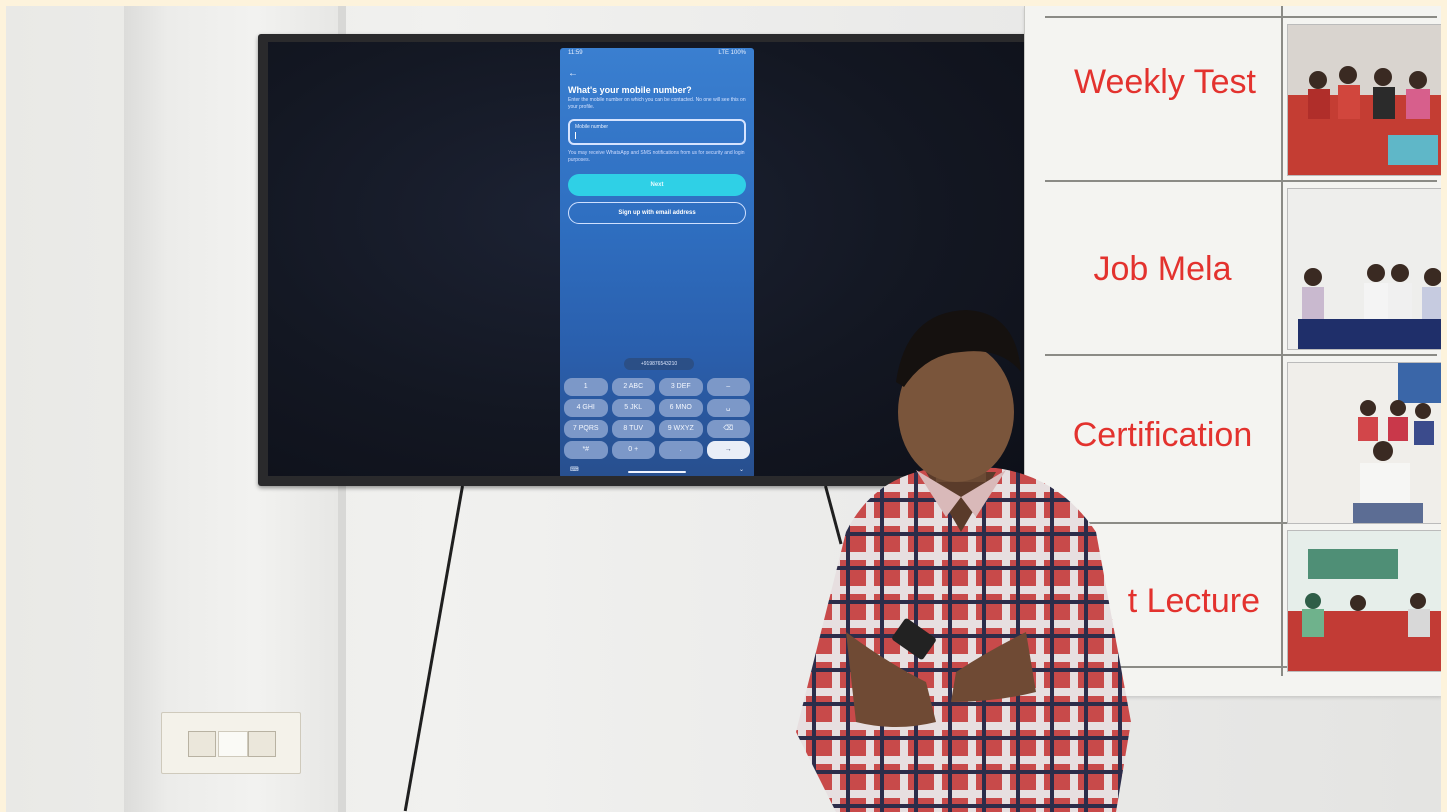 This screenshot has width=1447, height=812. I want to click on board-photo-guest-lecture, so click(1364, 601).